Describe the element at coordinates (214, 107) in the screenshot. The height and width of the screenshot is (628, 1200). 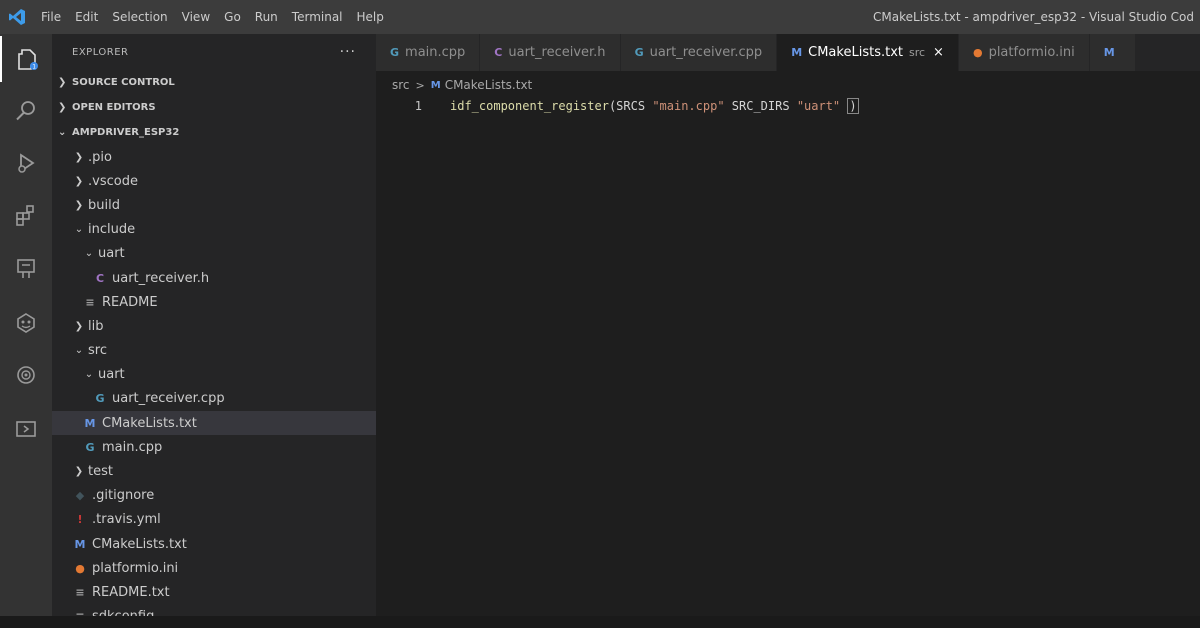
I see `section-open-editors: ❯ OPEN EDITORS` at that location.